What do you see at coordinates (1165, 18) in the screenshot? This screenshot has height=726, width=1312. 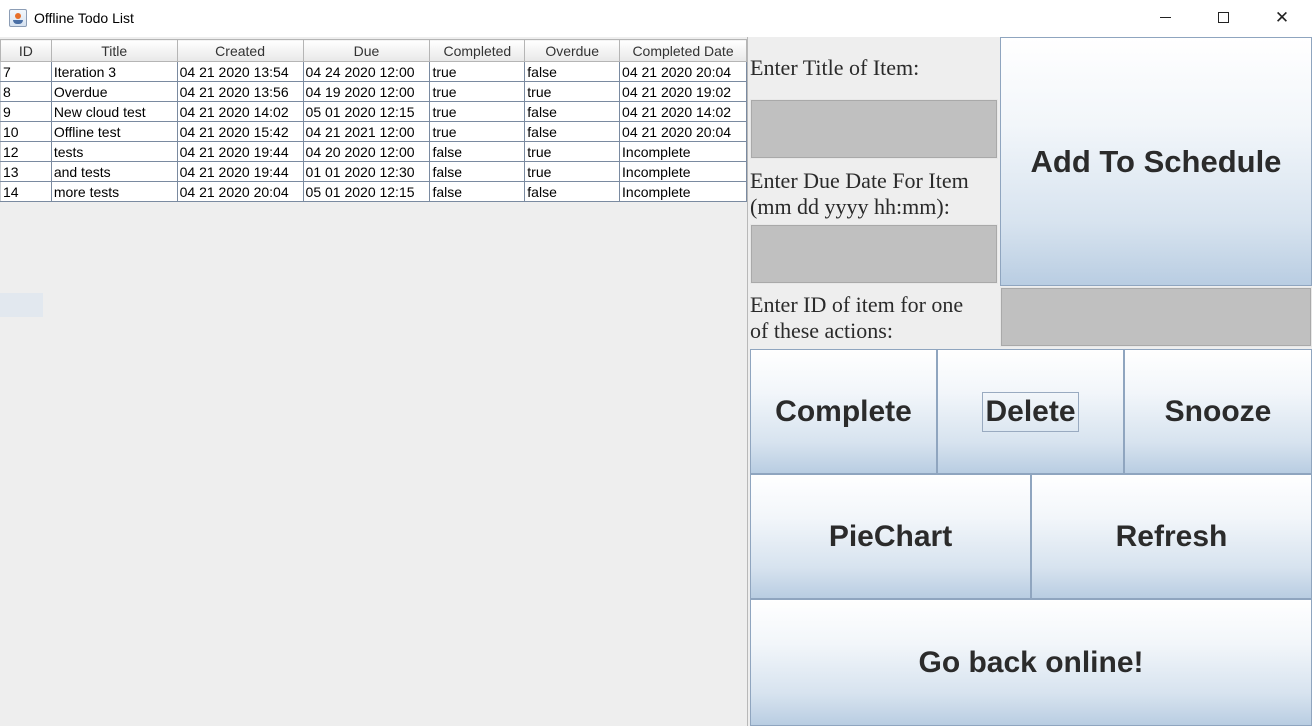 I see `minimize-icon` at bounding box center [1165, 18].